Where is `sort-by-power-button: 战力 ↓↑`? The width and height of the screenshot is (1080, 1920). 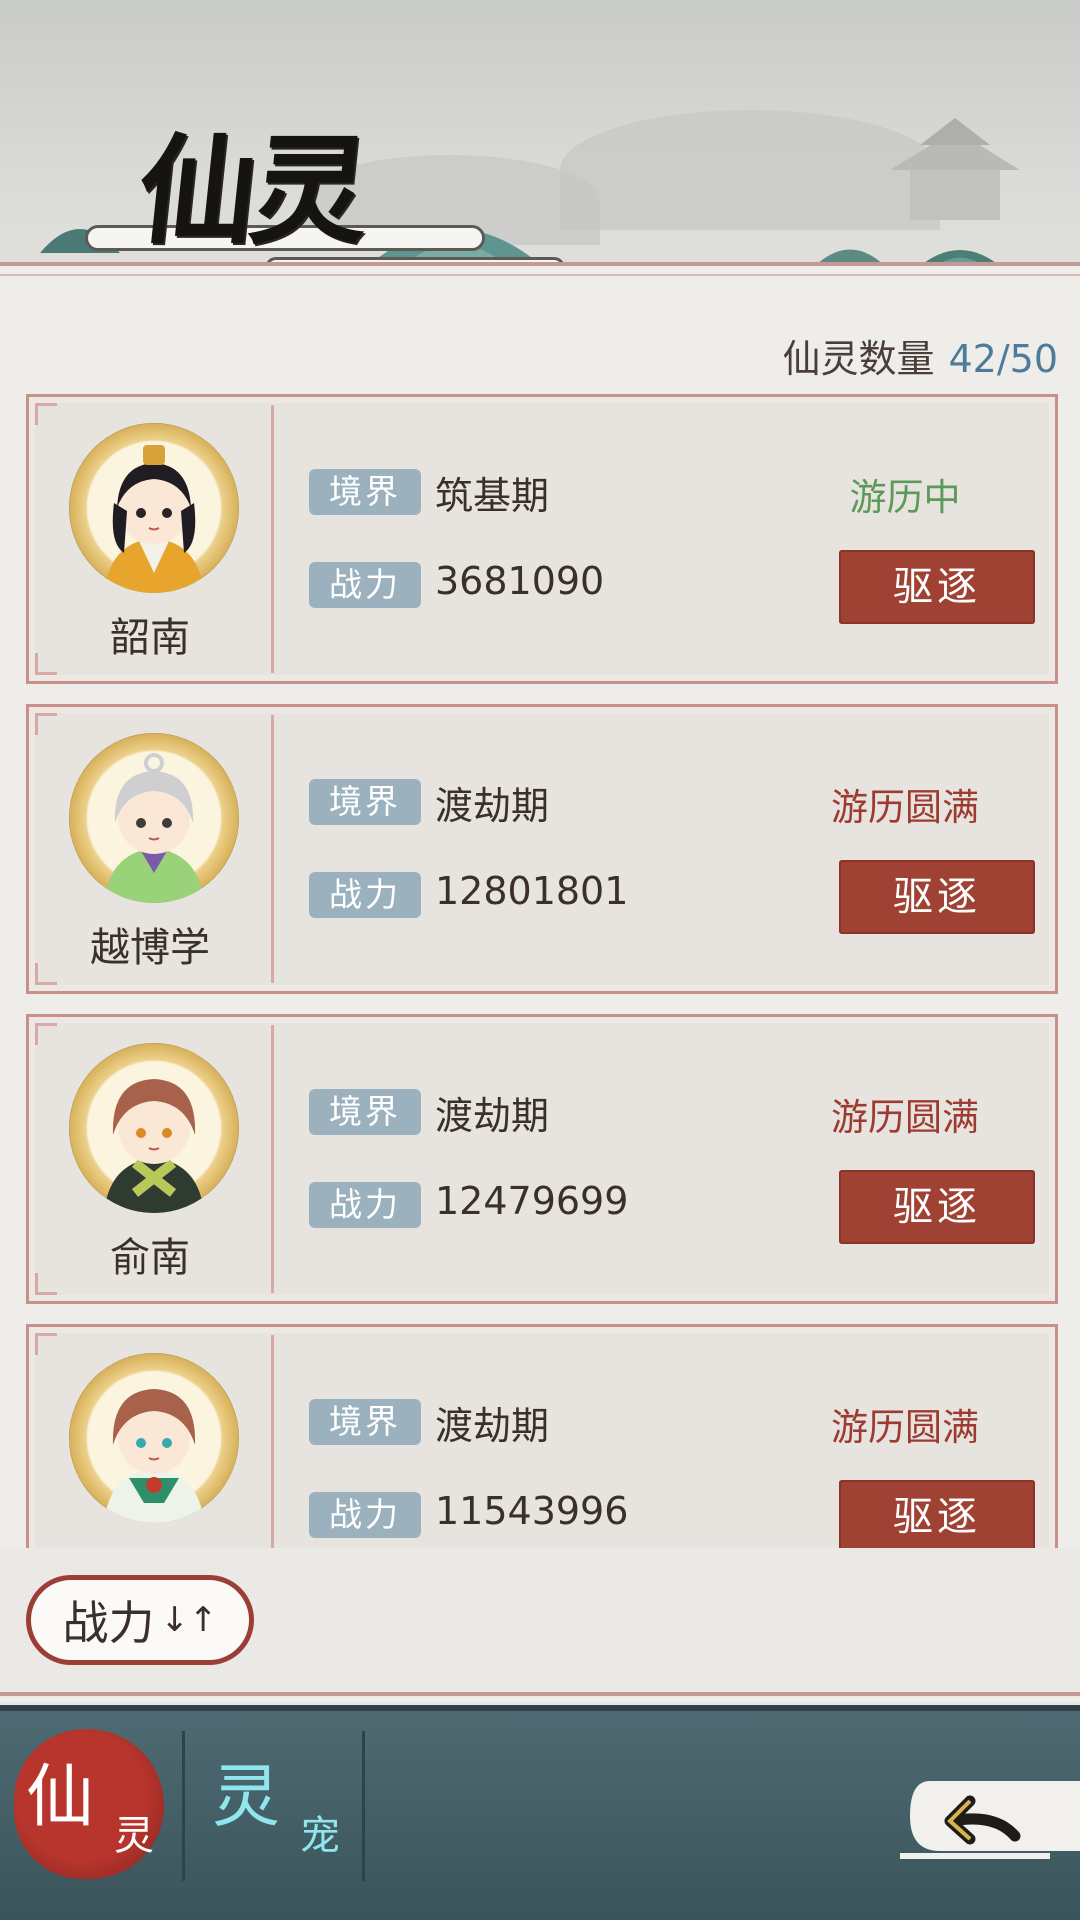
sort-by-power-button: 战力 ↓↑ is located at coordinates (140, 1620).